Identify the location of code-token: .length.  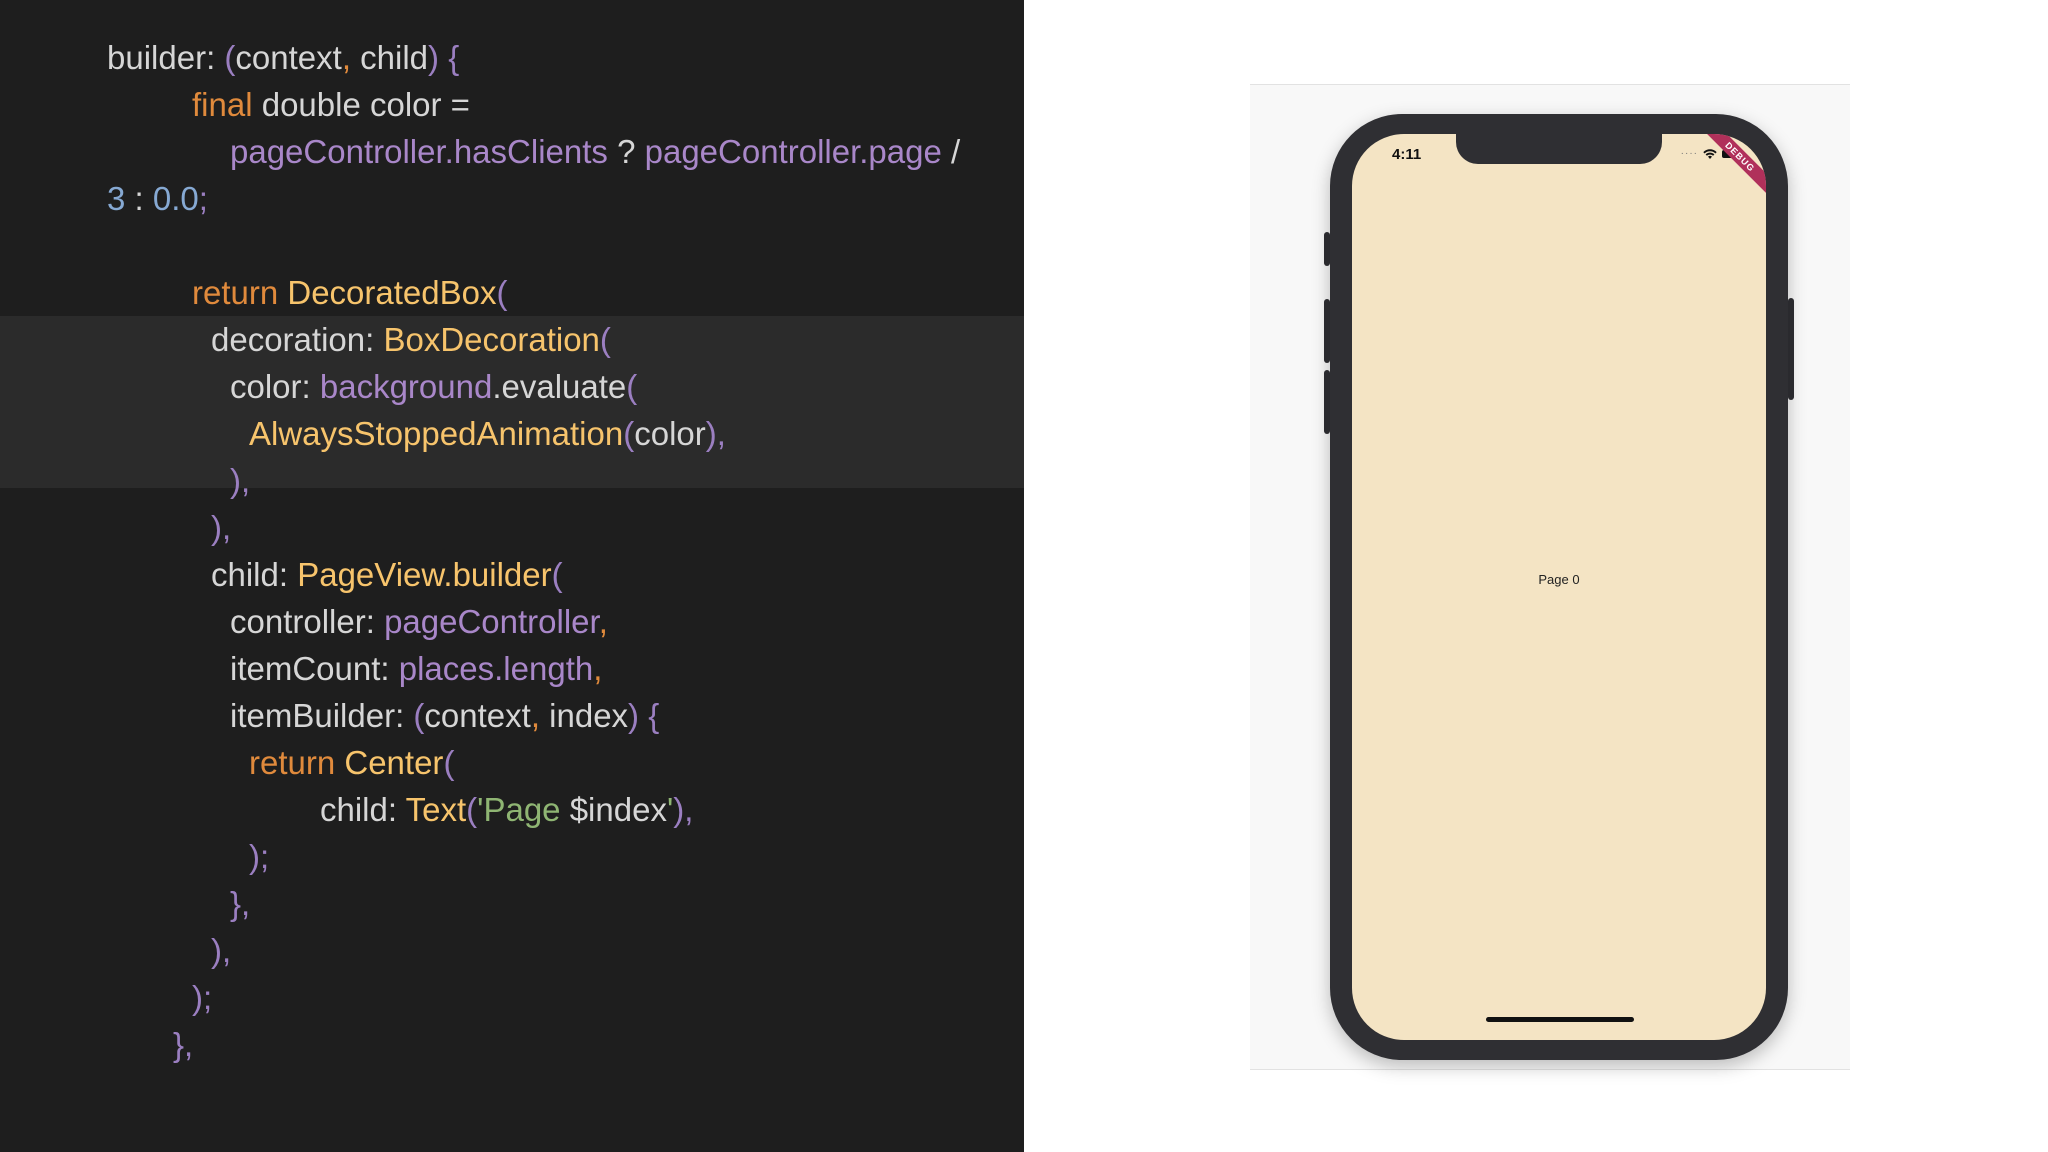
(544, 668).